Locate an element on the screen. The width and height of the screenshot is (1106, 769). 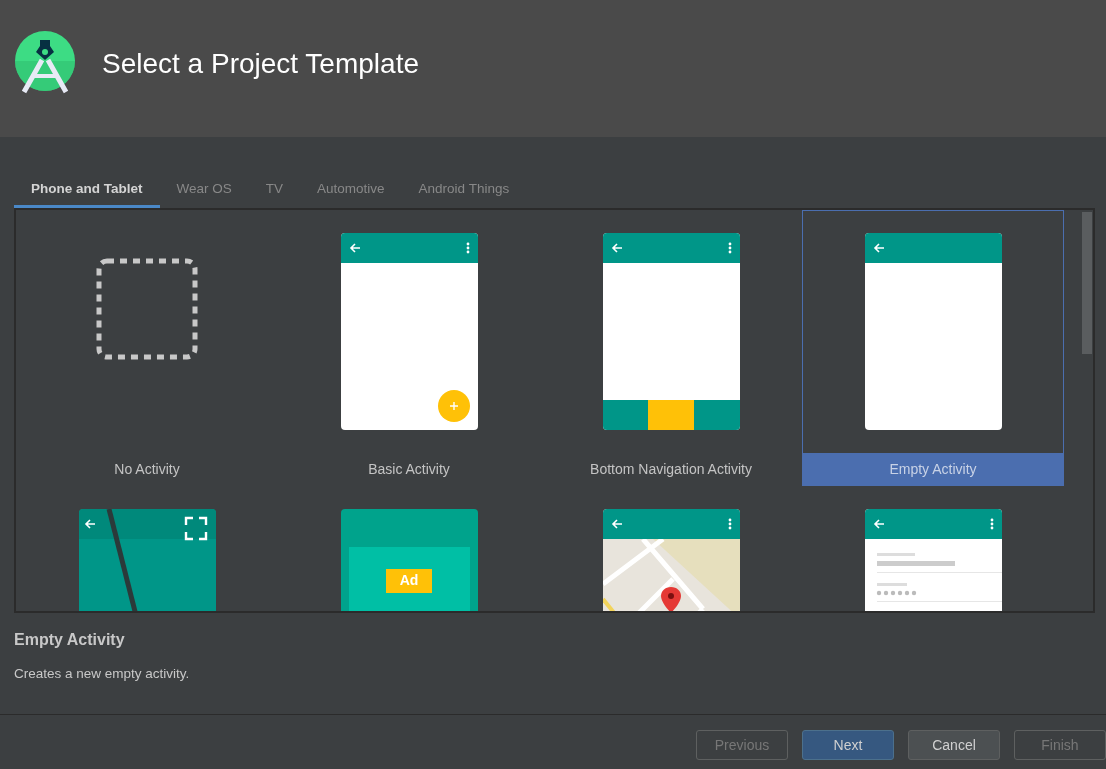
dashed-square-icon is located at coordinates (147, 309).